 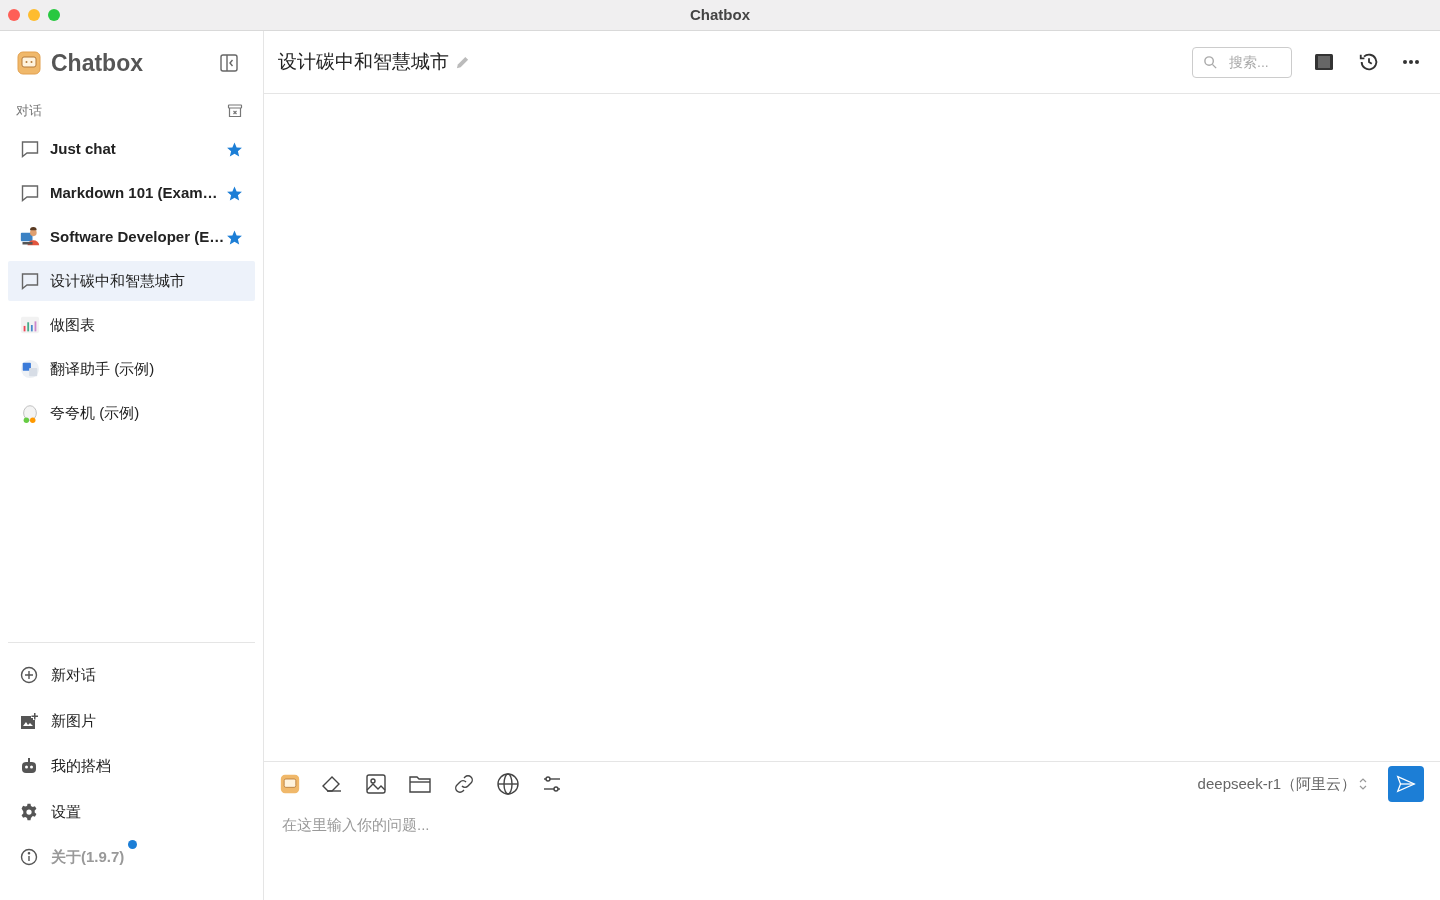 I want to click on conversation-item: 做图表, so click(x=131, y=325).